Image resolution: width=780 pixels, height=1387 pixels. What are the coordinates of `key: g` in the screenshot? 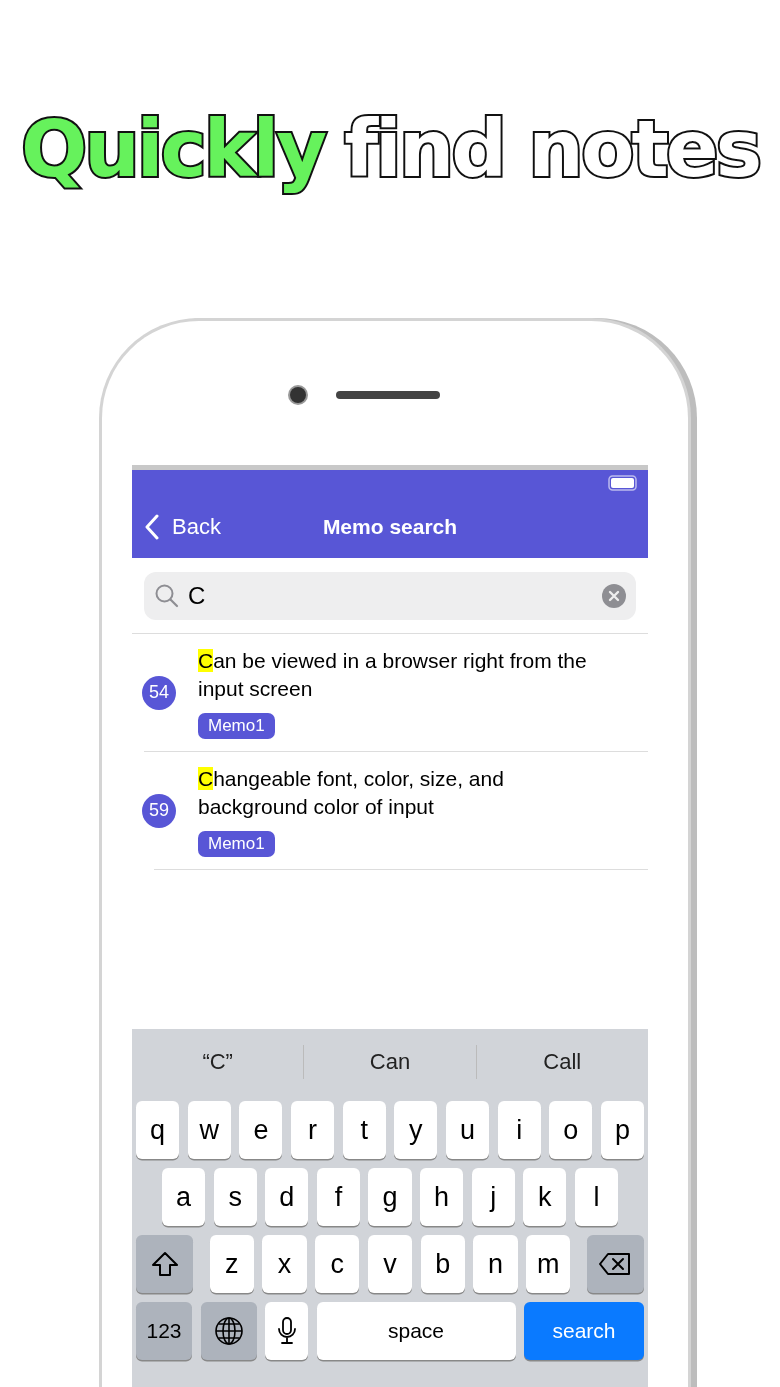 It's located at (390, 1197).